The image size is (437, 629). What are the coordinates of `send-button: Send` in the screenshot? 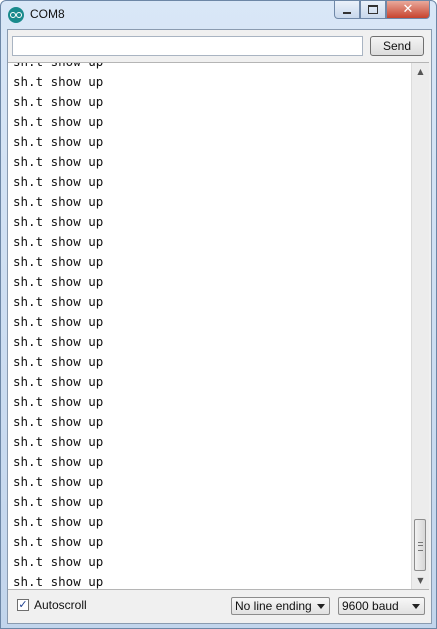 It's located at (397, 46).